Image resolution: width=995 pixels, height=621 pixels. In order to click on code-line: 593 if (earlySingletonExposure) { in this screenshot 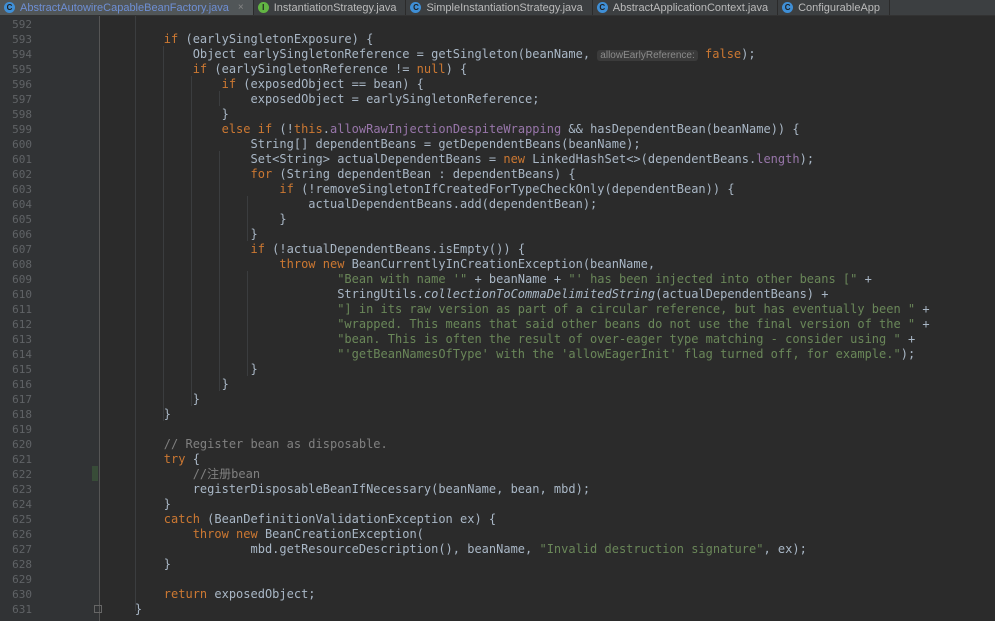, I will do `click(497, 39)`.